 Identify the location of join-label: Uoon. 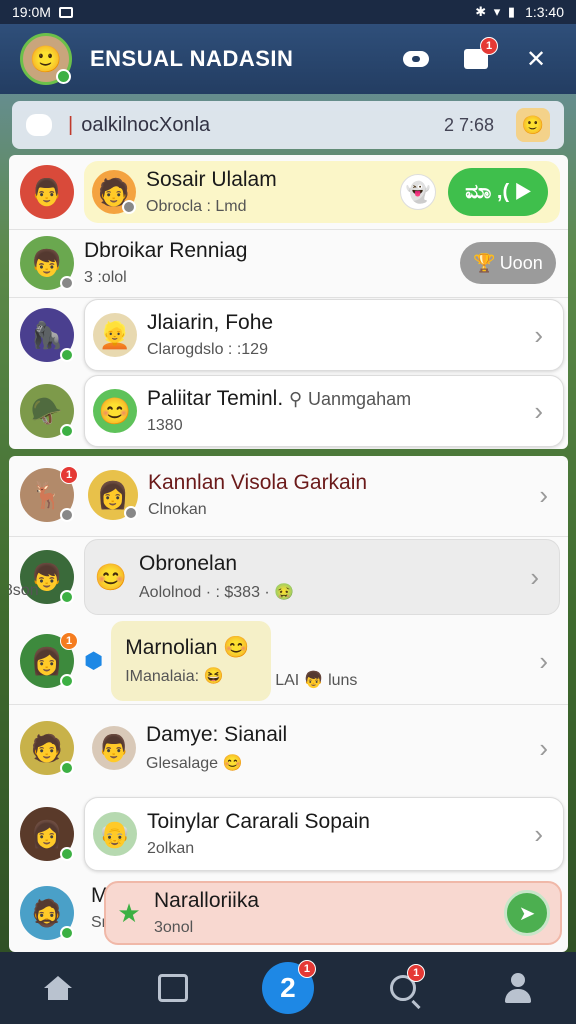
(521, 262).